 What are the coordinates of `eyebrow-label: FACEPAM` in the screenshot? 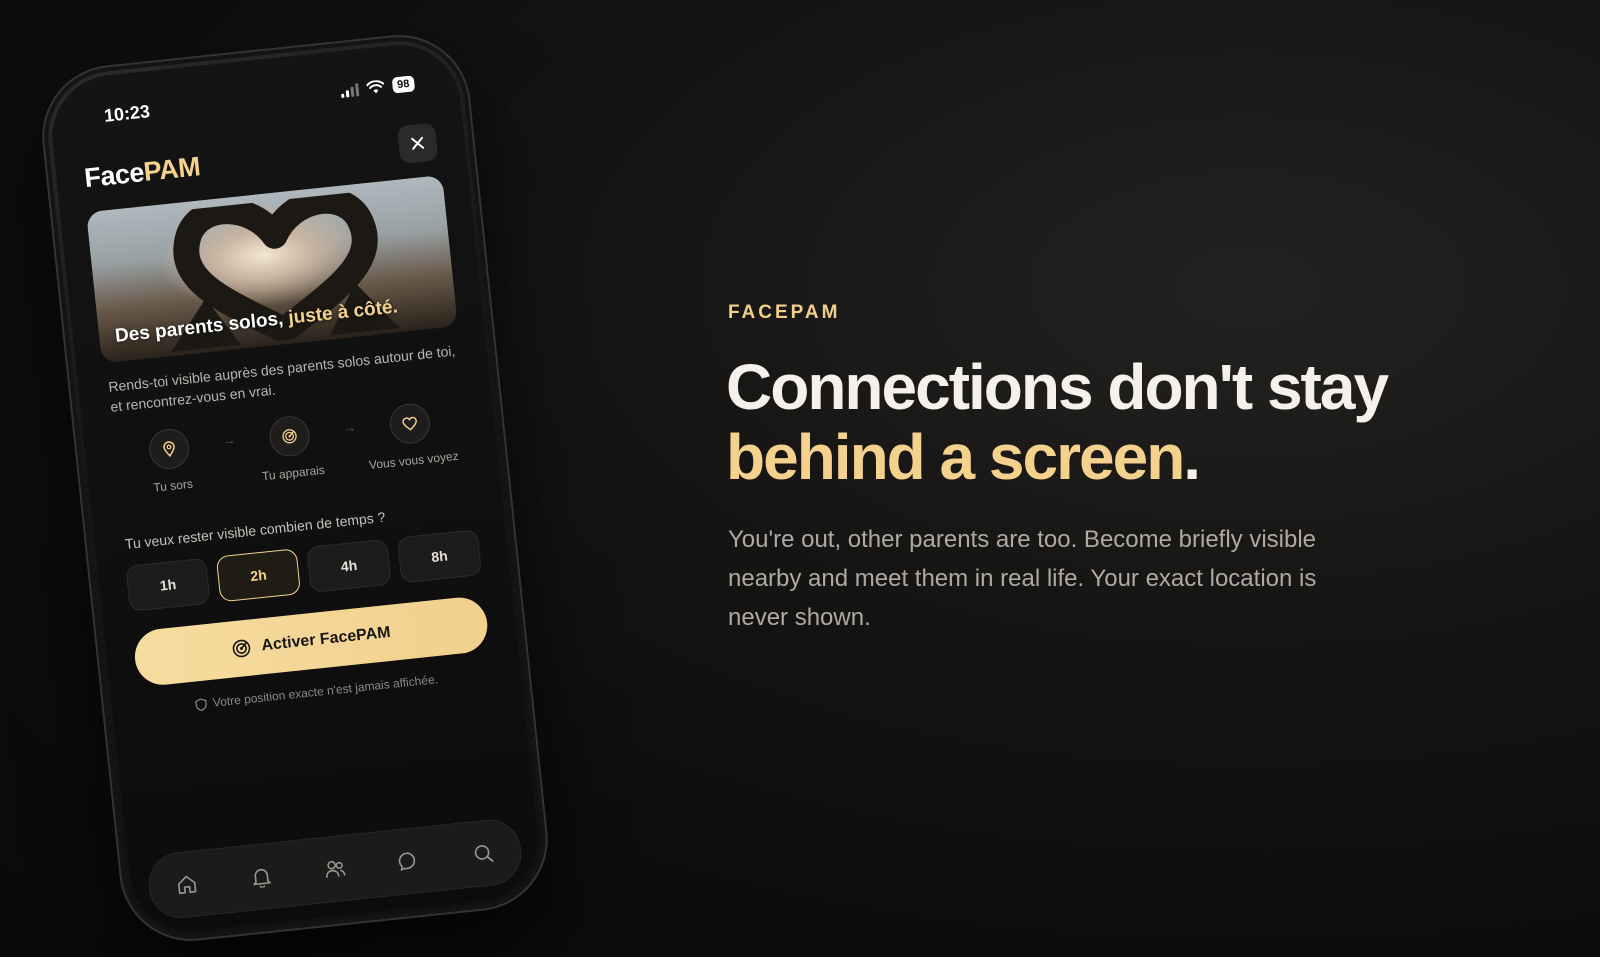 It's located at (784, 312).